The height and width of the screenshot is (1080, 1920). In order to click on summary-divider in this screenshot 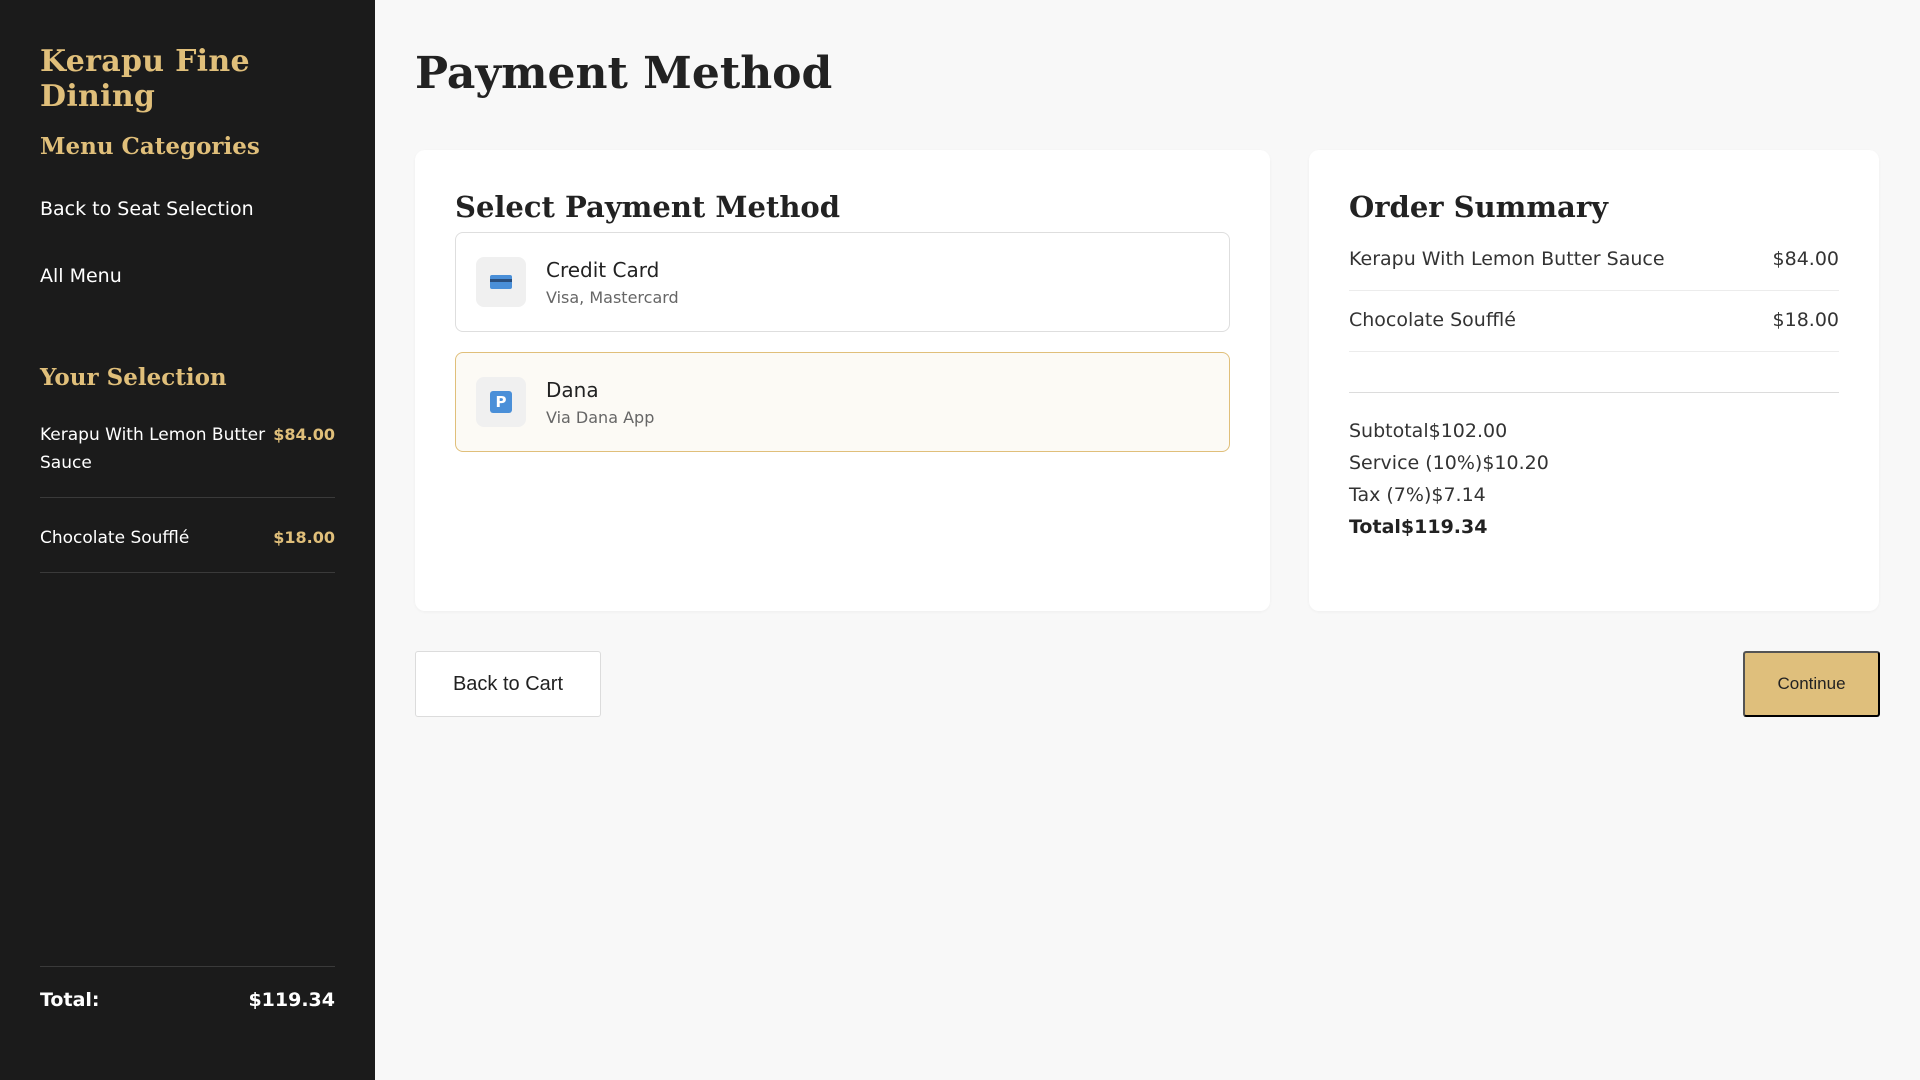, I will do `click(1594, 372)`.